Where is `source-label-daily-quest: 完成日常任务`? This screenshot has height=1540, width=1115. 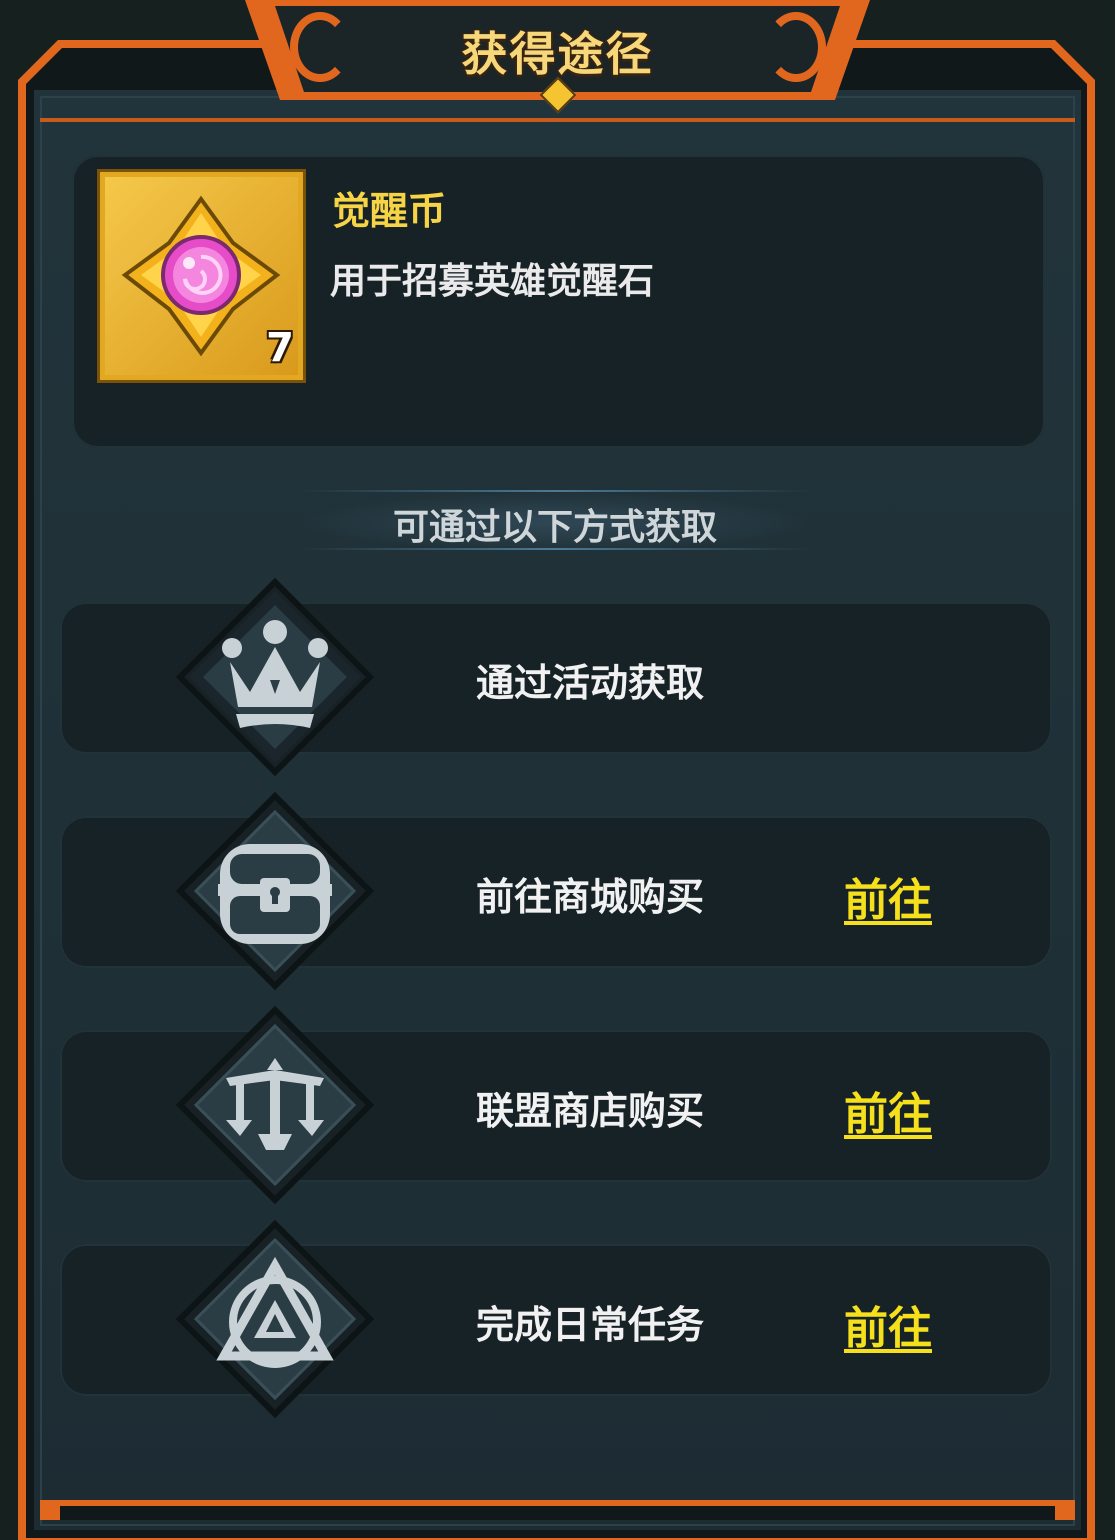 source-label-daily-quest: 完成日常任务 is located at coordinates (589, 1325).